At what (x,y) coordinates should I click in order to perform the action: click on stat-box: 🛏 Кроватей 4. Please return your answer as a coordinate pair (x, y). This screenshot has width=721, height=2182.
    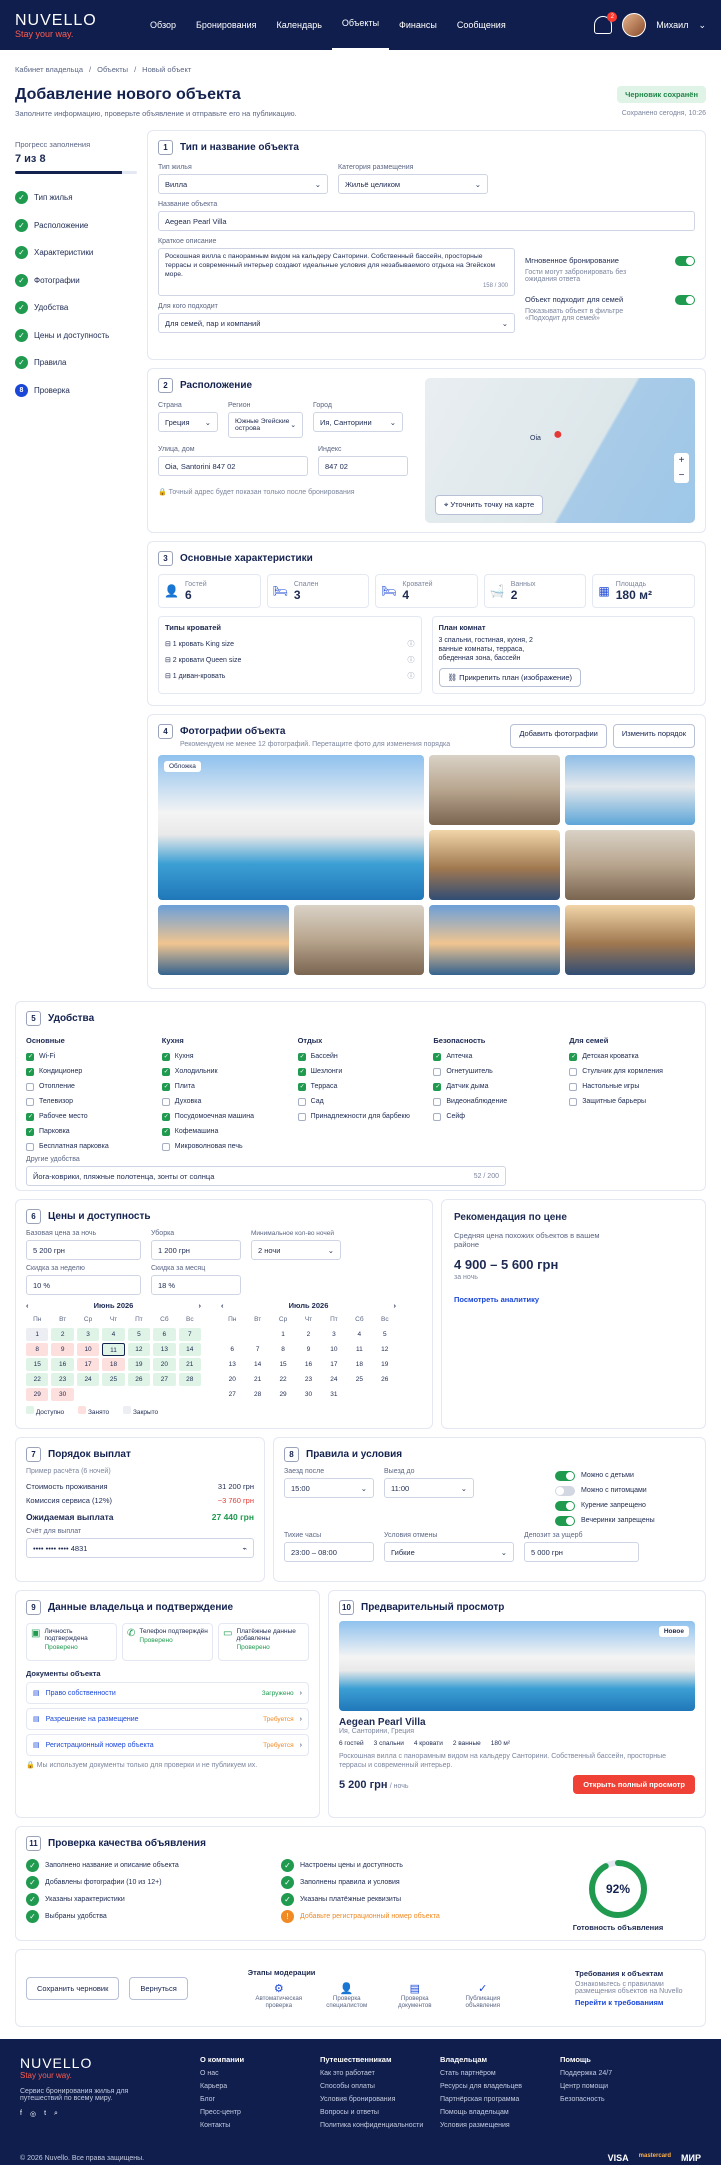
    Looking at the image, I should click on (426, 591).